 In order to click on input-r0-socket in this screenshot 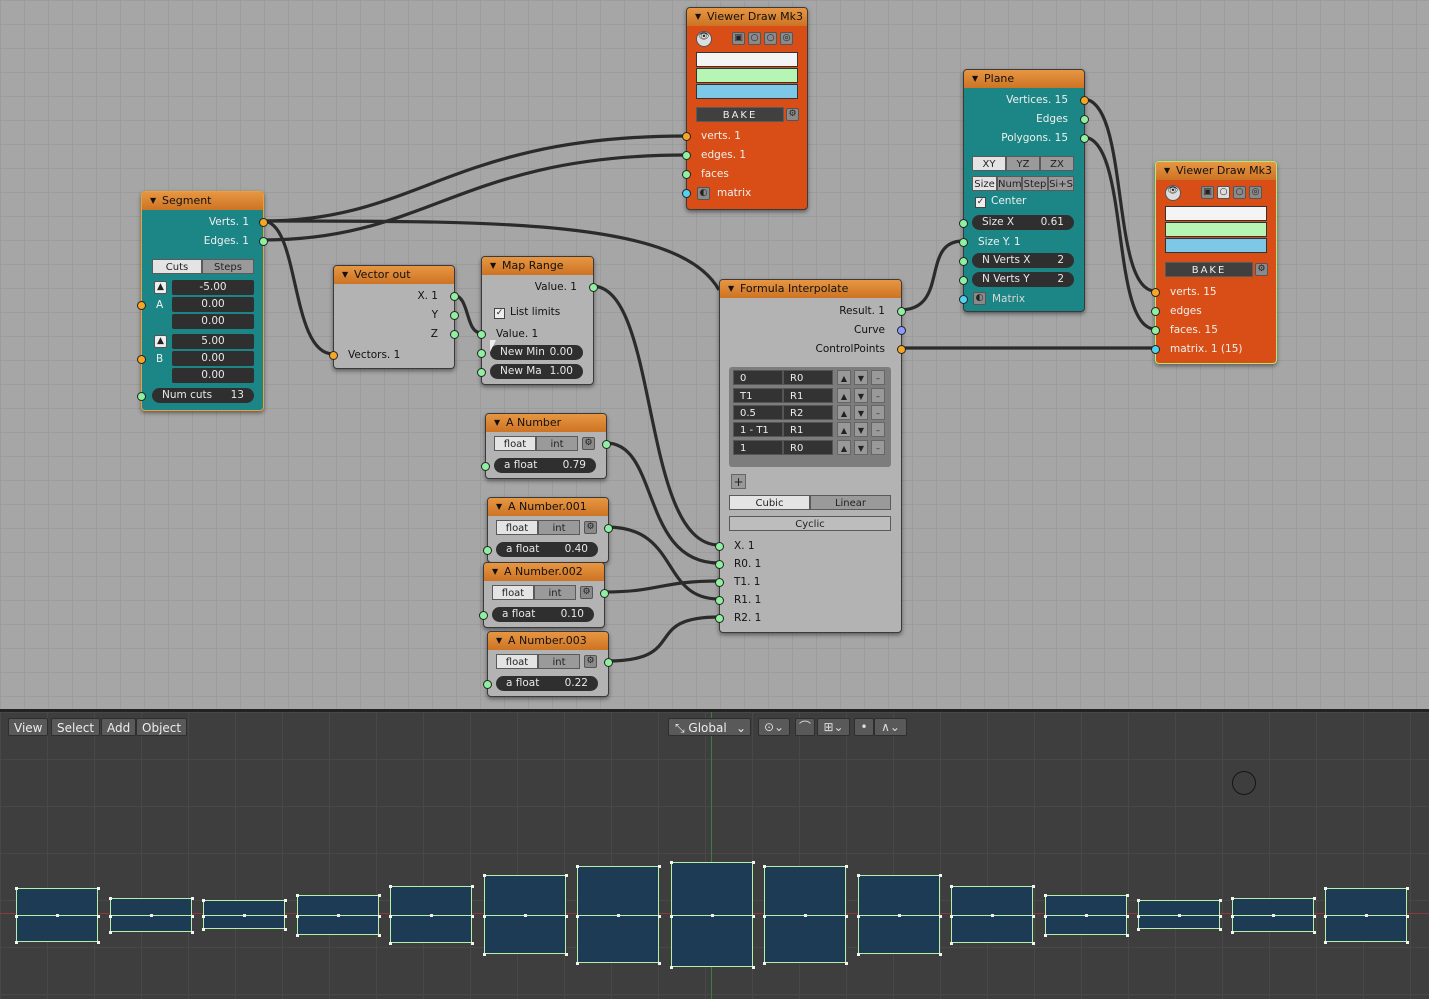, I will do `click(719, 564)`.